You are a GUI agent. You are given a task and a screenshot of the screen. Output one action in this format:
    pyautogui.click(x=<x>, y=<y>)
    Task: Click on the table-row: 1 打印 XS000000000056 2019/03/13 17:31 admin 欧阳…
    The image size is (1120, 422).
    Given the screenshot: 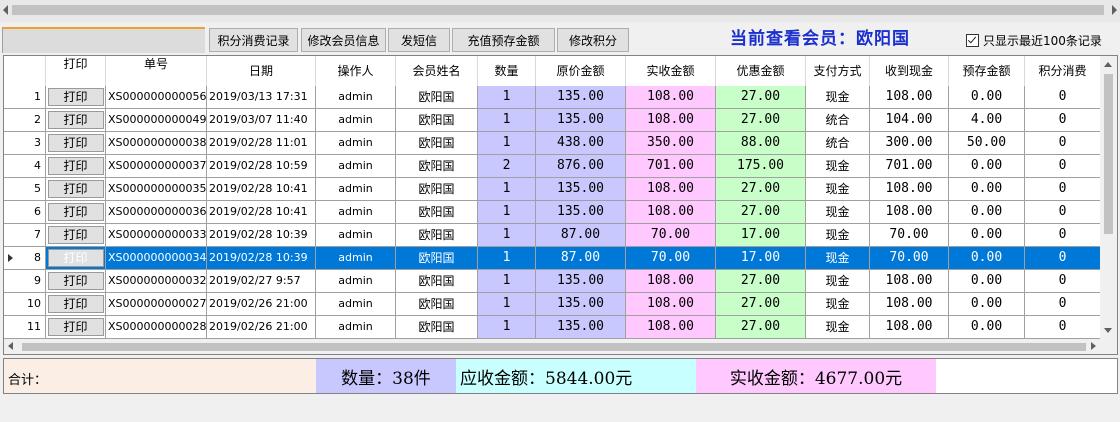 What is the action you would take?
    pyautogui.click(x=552, y=97)
    